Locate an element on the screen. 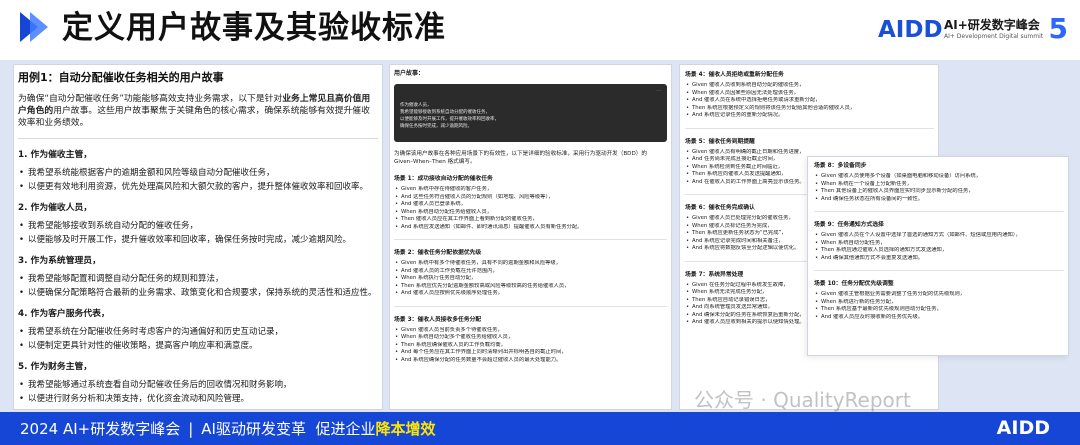 Image resolution: width=1080 pixels, height=445 pixels. list-item: When 催收人员因某些原因无法处理该任务， is located at coordinates (809, 94).